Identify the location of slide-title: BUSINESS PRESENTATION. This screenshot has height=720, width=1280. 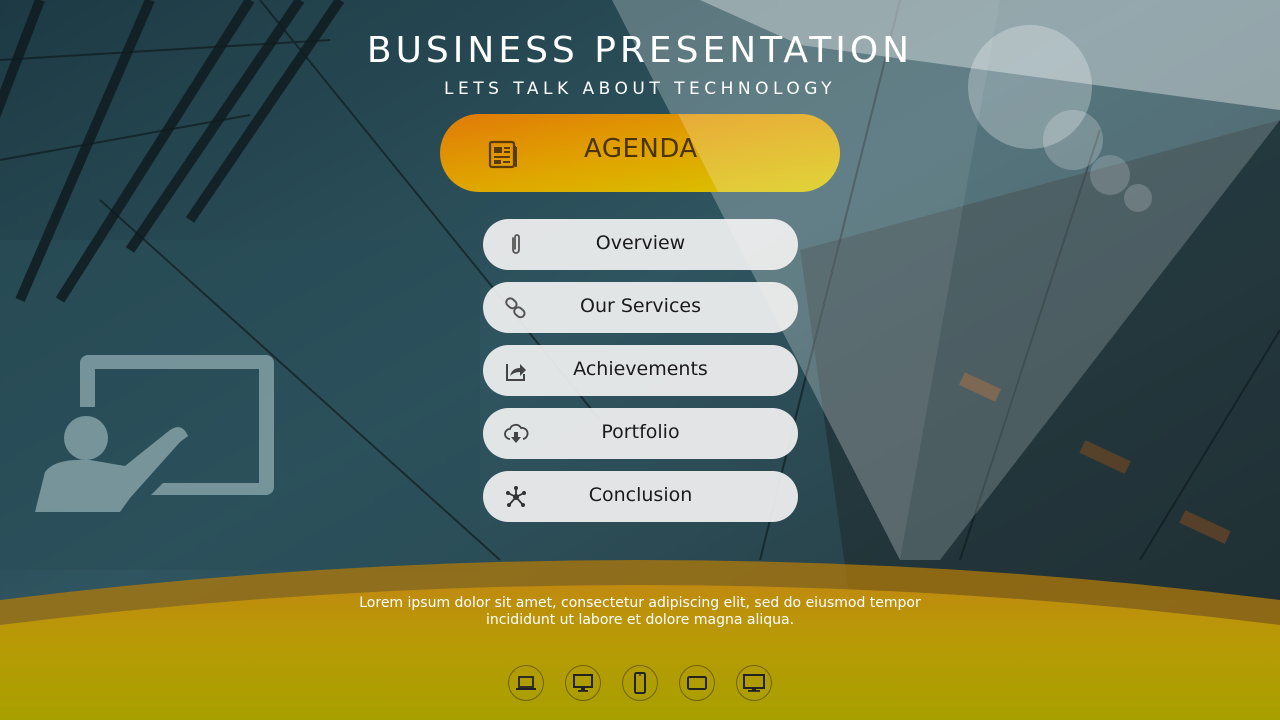
(640, 50).